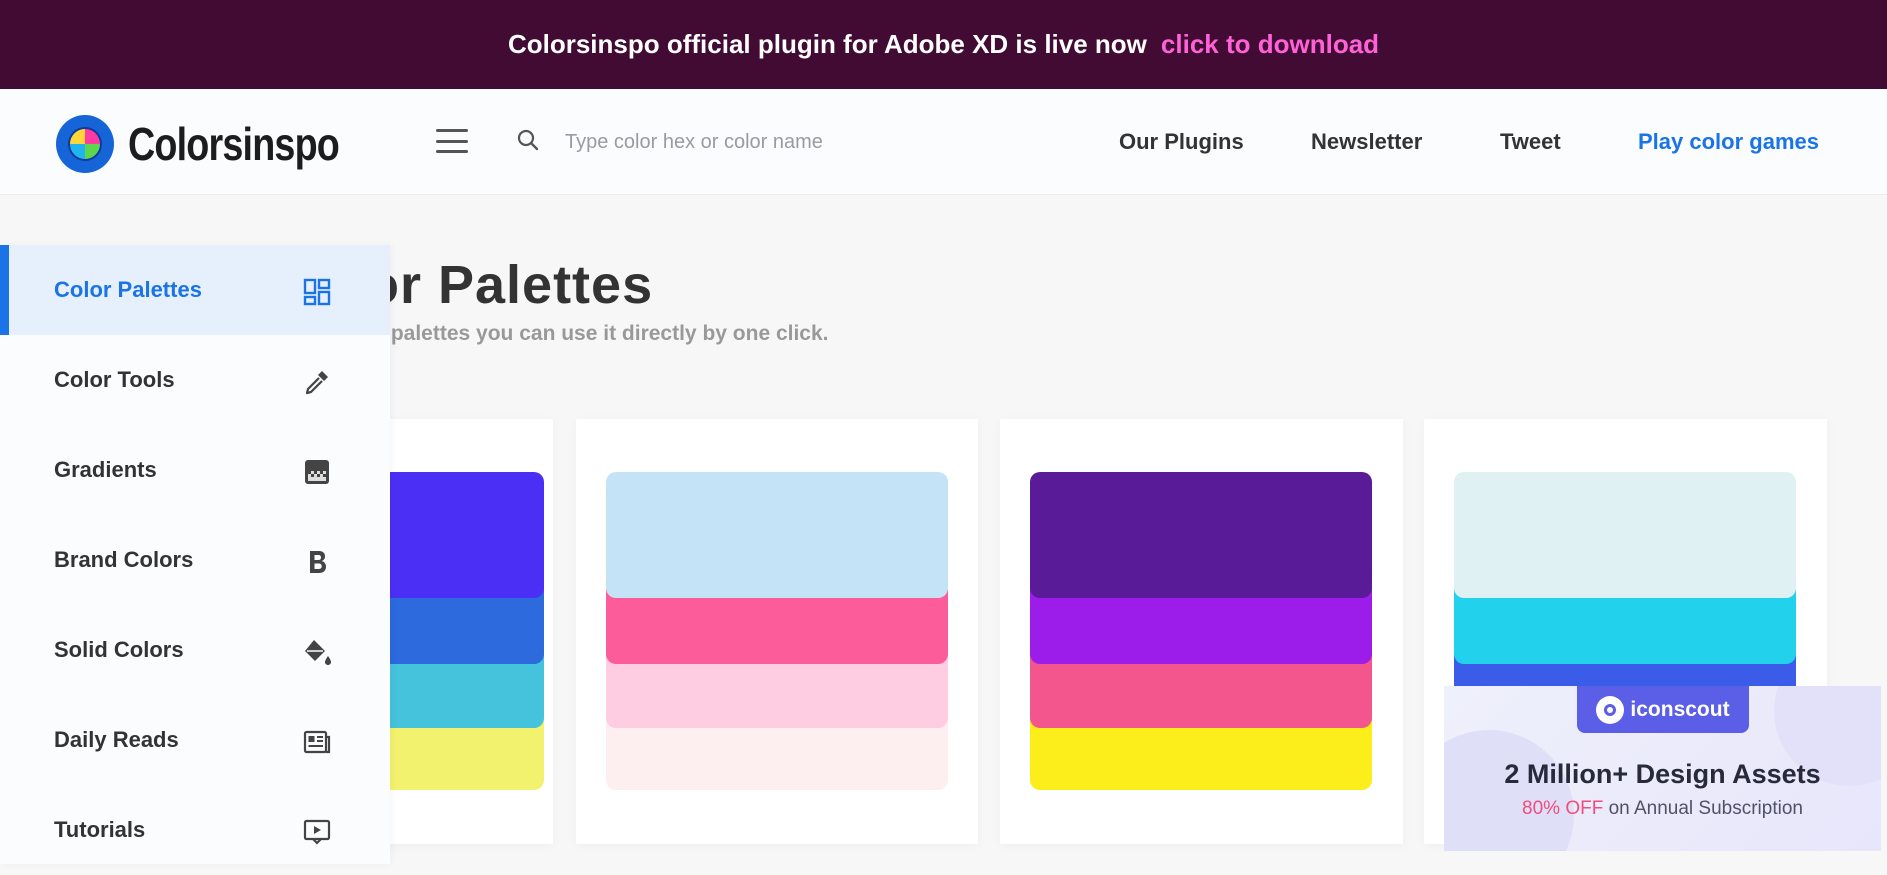 This screenshot has height=875, width=1887. I want to click on bold-b-icon, so click(318, 562).